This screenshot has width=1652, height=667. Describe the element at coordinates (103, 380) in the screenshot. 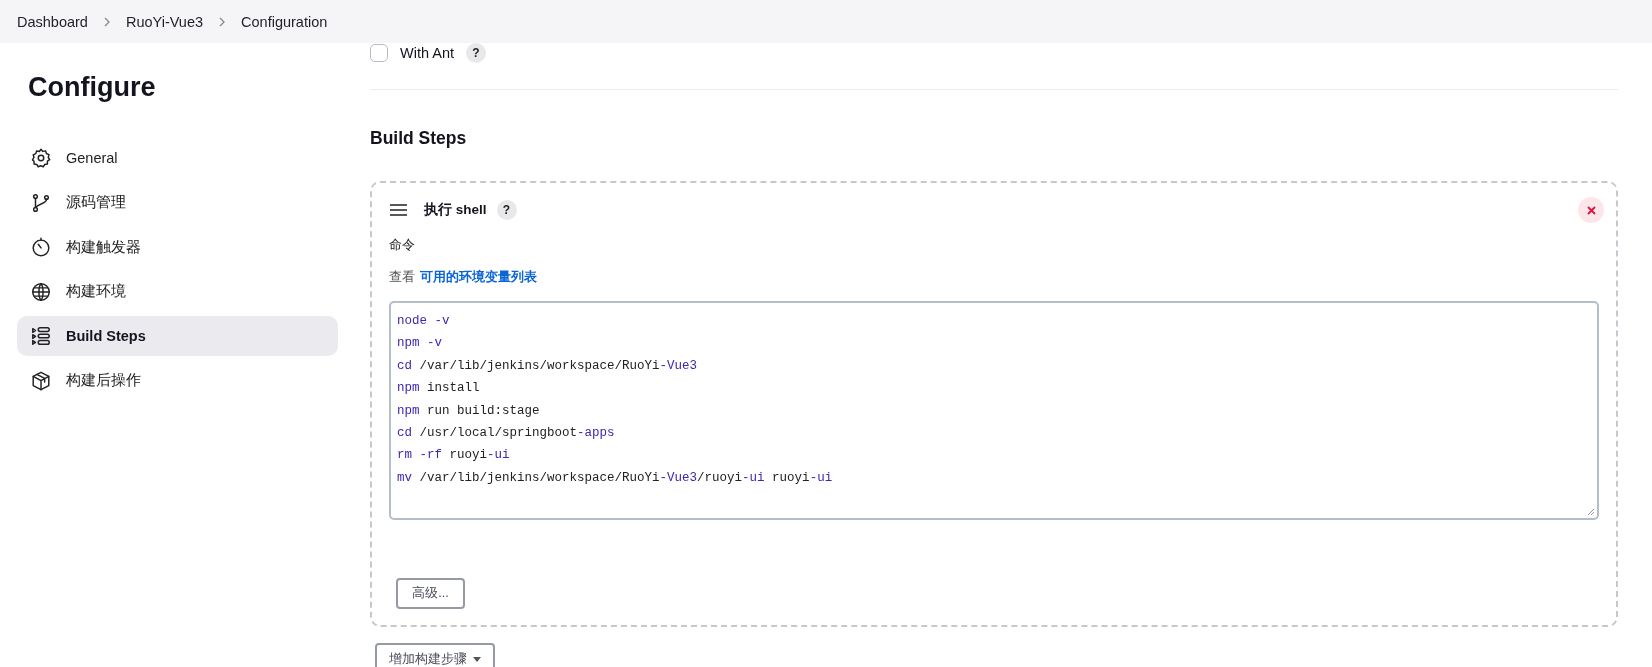

I see `sidebar-label: 构建后操作` at that location.